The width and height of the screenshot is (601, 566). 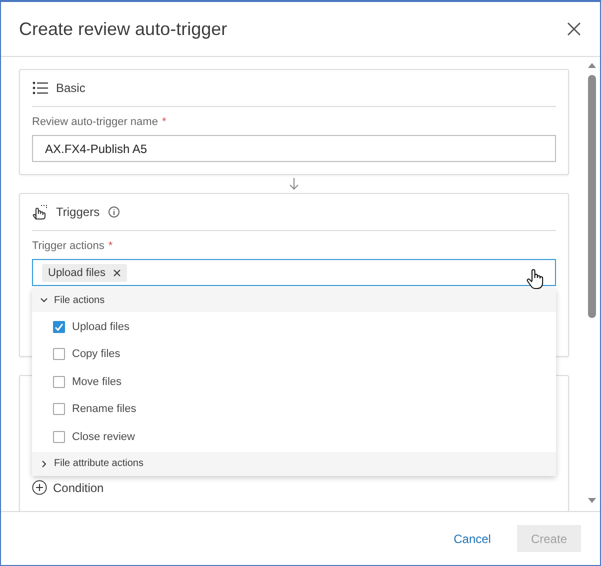 I want to click on check-icon, so click(x=59, y=327).